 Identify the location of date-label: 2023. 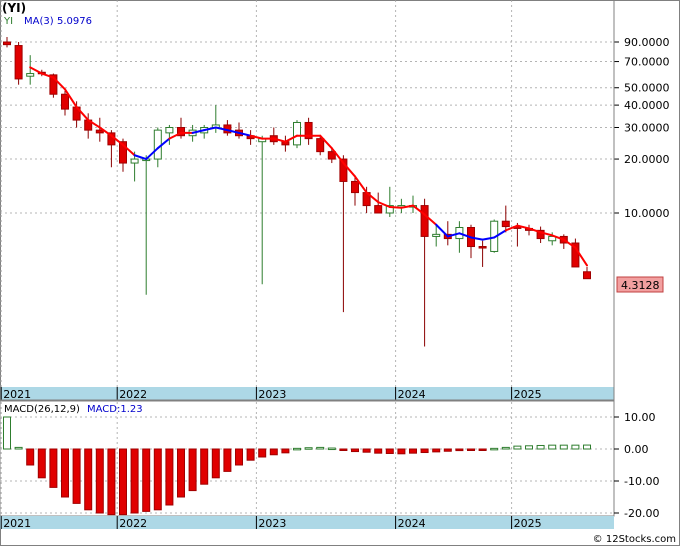
(272, 394).